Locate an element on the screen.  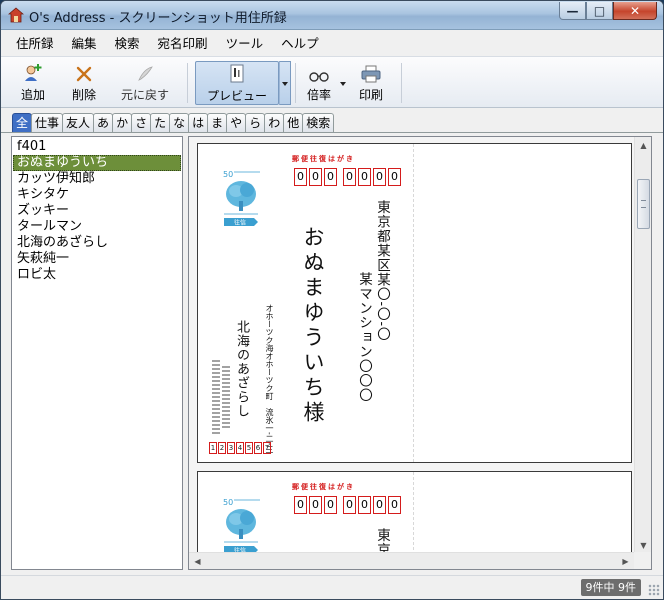
tab-index: あ is located at coordinates (103, 123).